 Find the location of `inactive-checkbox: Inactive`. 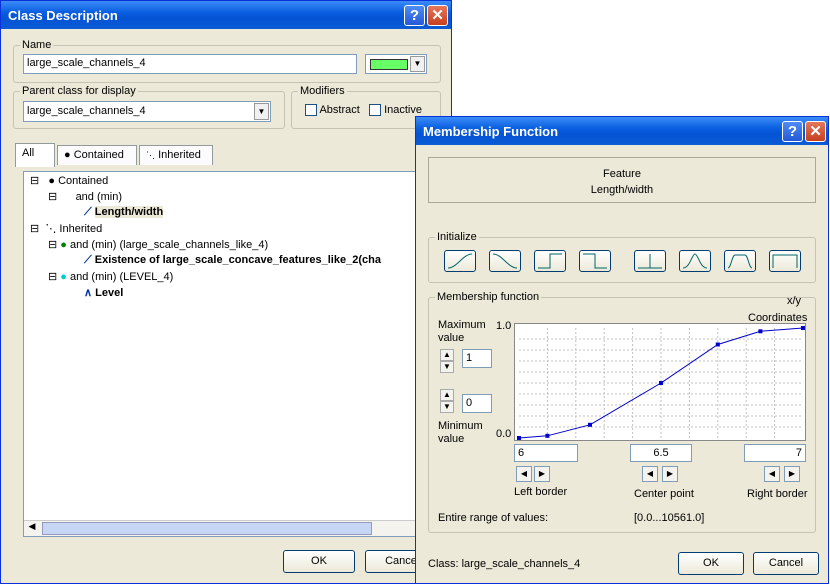

inactive-checkbox: Inactive is located at coordinates (395, 110).